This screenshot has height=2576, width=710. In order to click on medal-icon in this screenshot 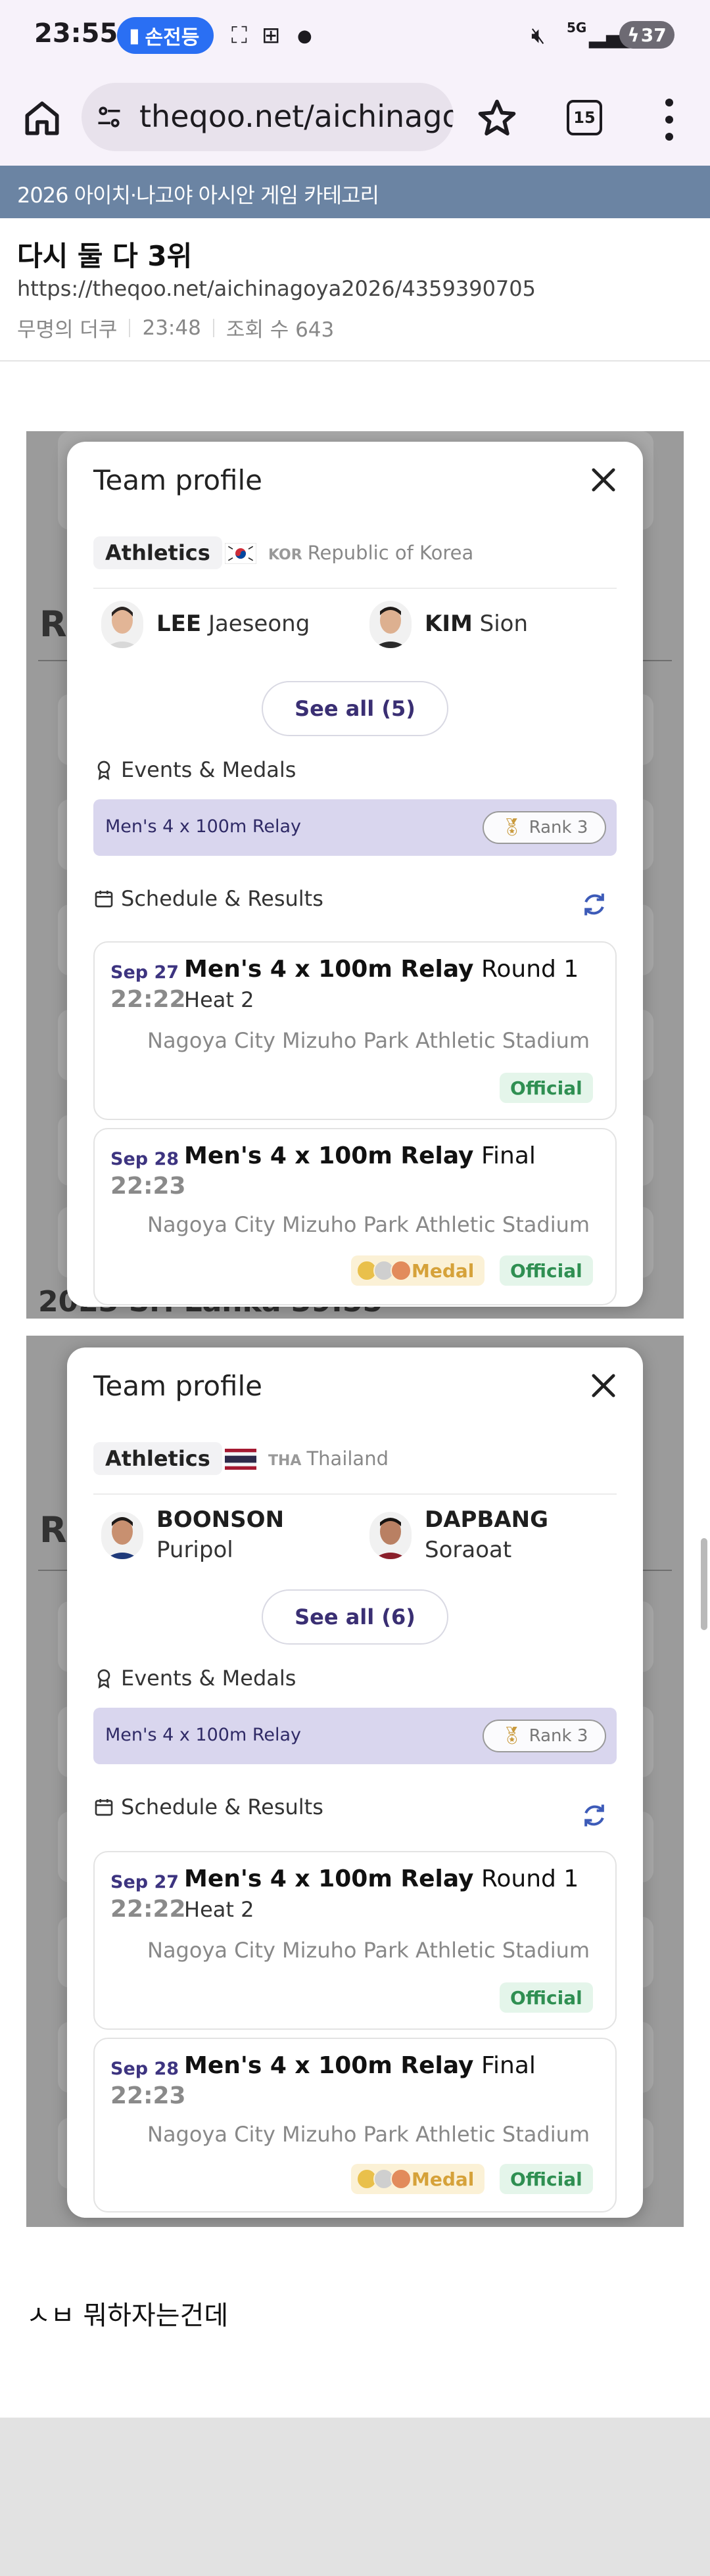, I will do `click(103, 1679)`.